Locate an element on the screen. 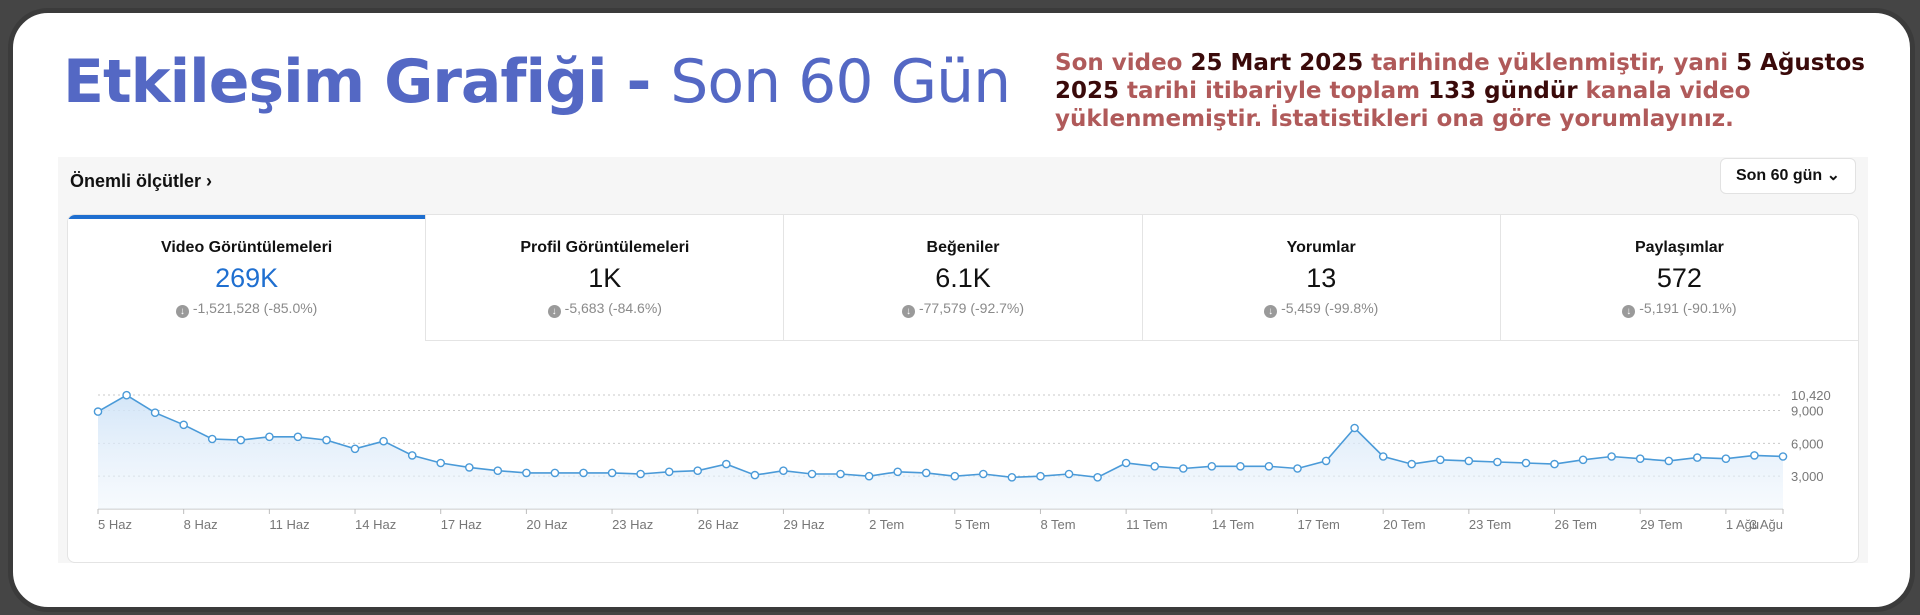 The width and height of the screenshot is (1920, 615). tab-value: 572 is located at coordinates (1679, 278).